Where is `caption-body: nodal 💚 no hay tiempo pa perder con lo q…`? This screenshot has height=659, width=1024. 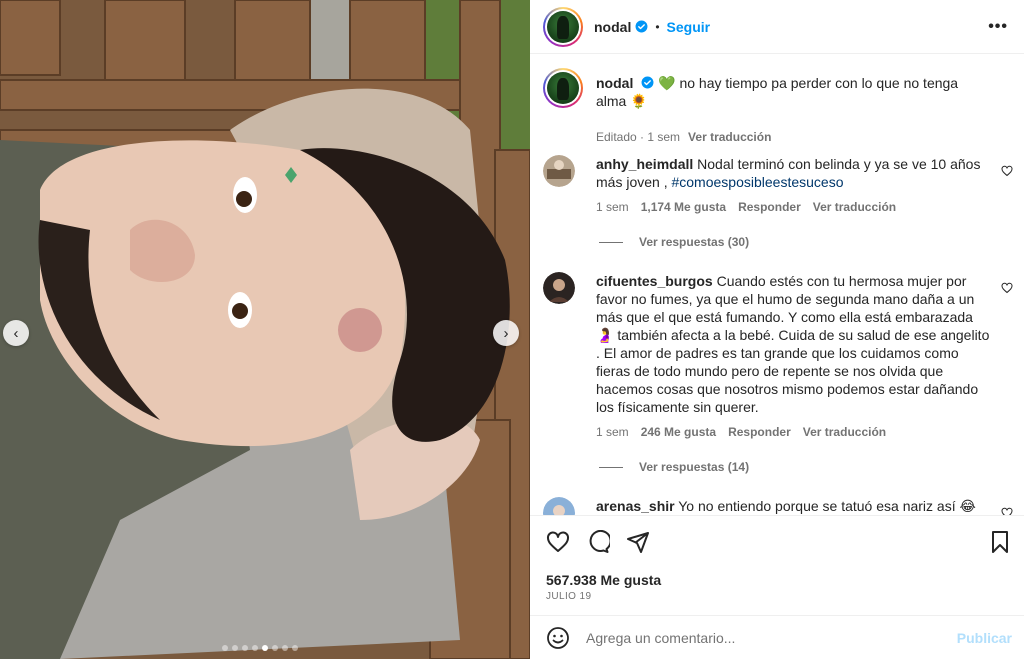
caption-body: nodal 💚 no hay tiempo pa perder con lo q… is located at coordinates (793, 92).